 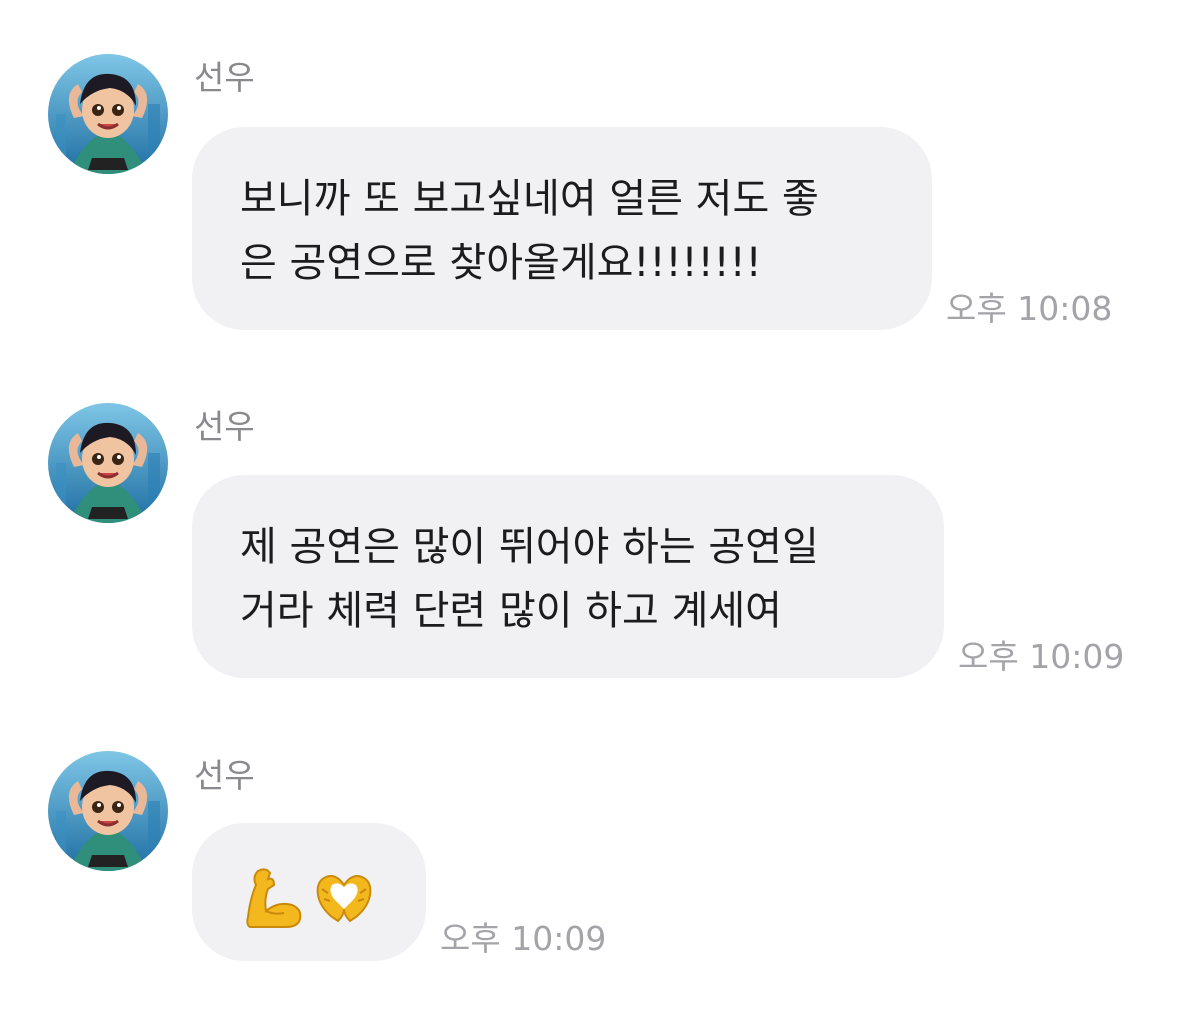 What do you see at coordinates (529, 547) in the screenshot?
I see `message-text-line: 제 공연은 많이 뛰어야 하는 공연일` at bounding box center [529, 547].